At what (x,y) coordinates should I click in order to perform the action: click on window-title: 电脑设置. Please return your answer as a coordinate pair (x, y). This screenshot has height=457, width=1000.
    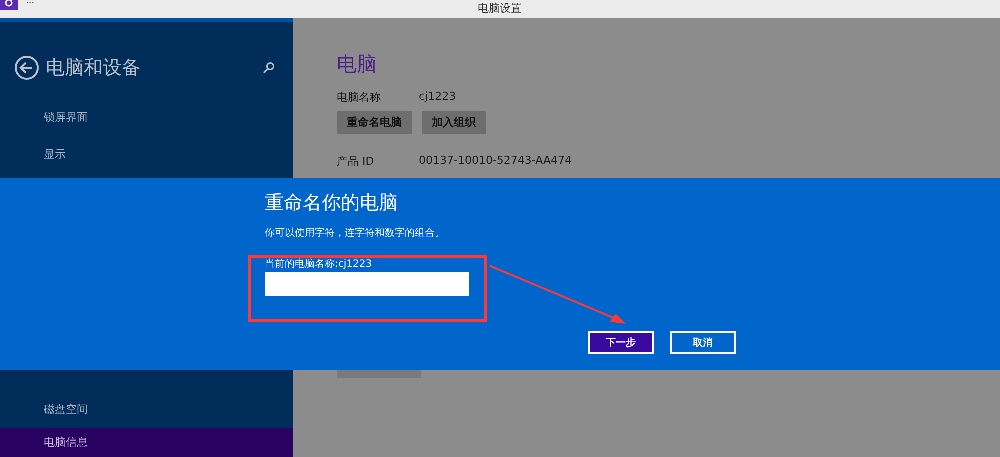
    Looking at the image, I should click on (500, 8).